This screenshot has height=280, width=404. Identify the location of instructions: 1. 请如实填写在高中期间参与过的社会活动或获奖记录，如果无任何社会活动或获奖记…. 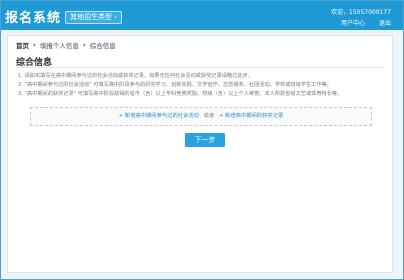
(198, 85).